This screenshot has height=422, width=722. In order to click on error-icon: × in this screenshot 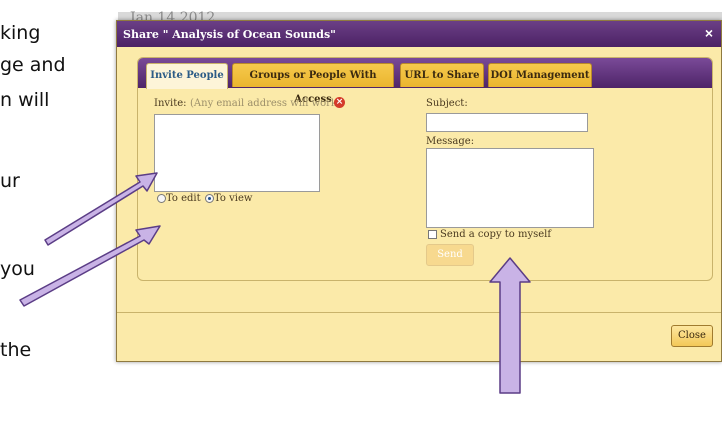, I will do `click(339, 102)`.